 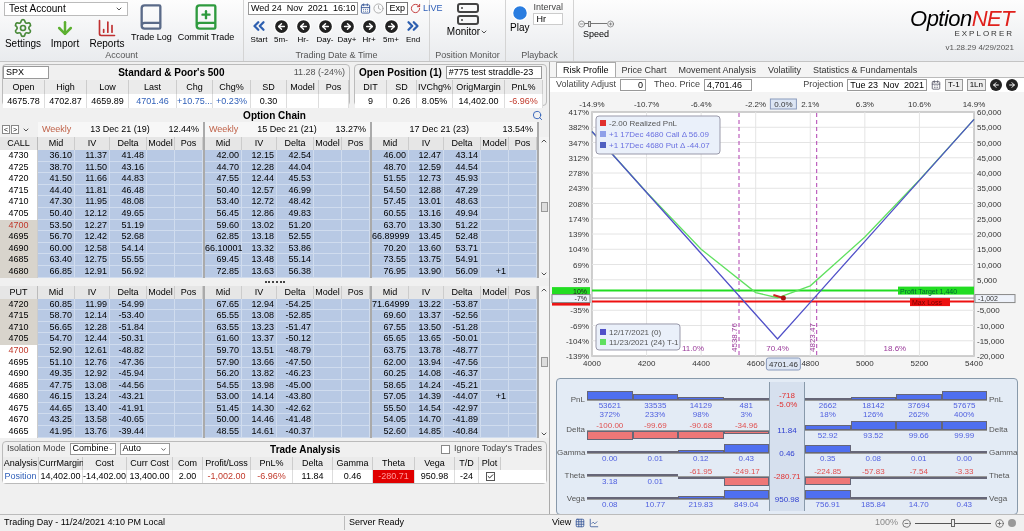 What do you see at coordinates (462, 156) in the screenshot?
I see `quote-cell: 43.14` at bounding box center [462, 156].